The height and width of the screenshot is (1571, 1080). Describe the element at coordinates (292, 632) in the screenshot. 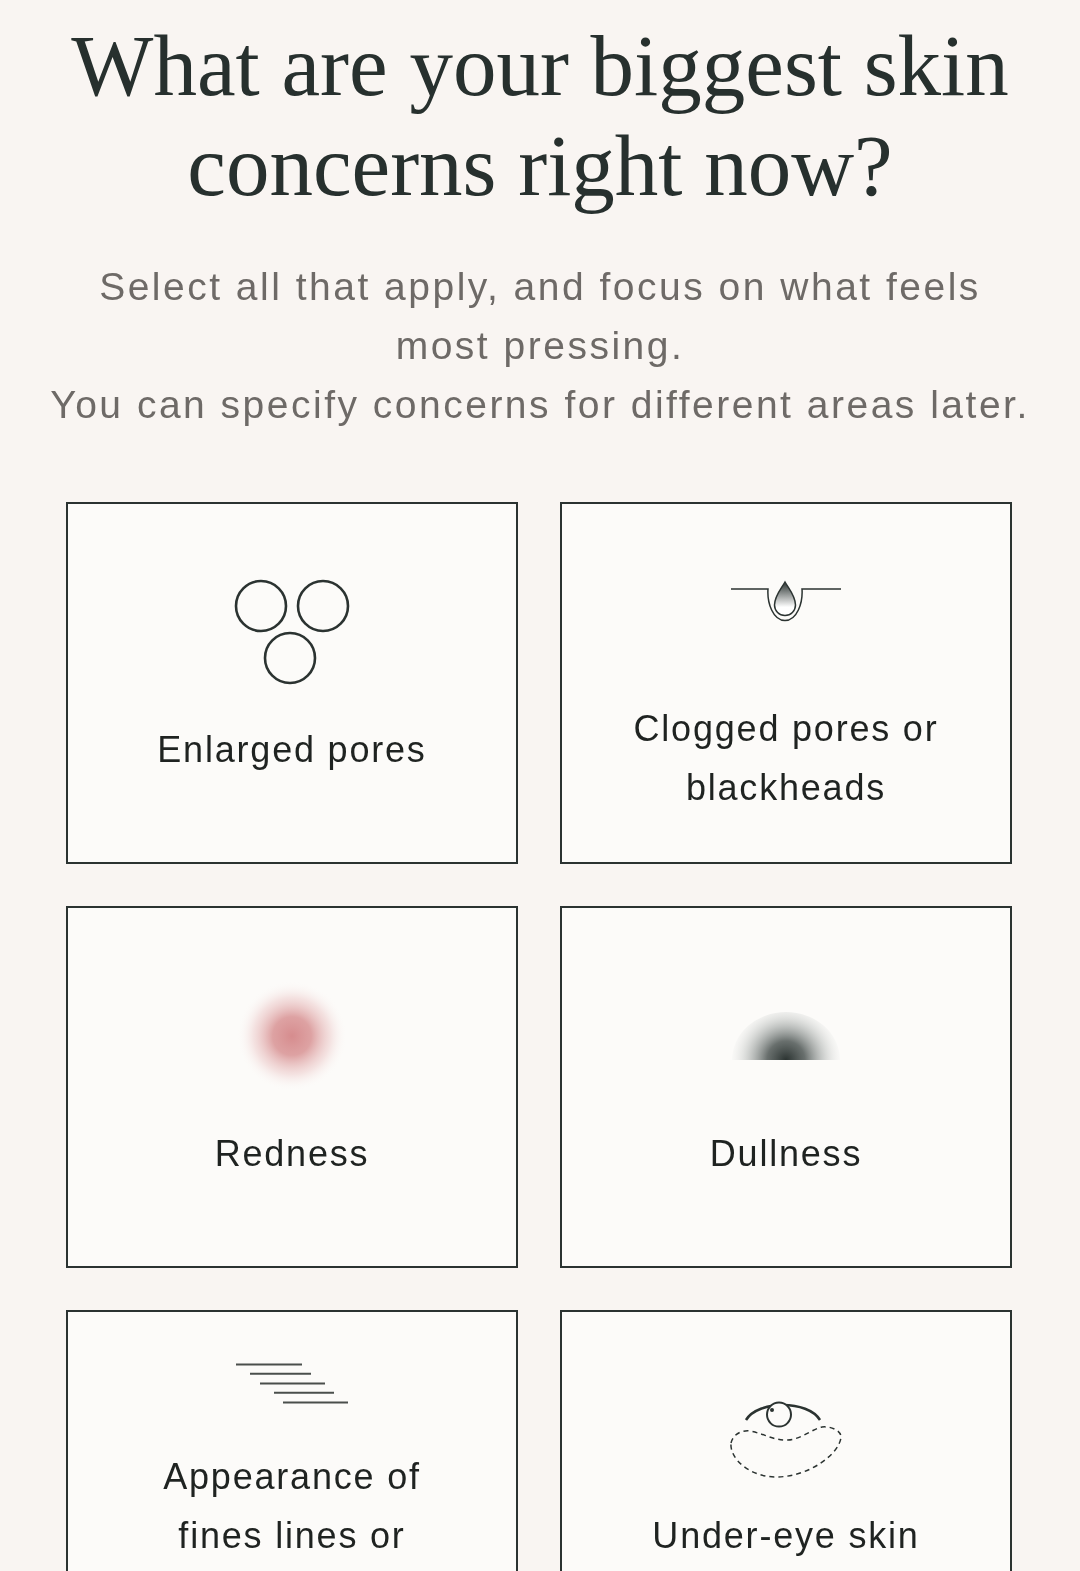

I see `circles-icon` at that location.